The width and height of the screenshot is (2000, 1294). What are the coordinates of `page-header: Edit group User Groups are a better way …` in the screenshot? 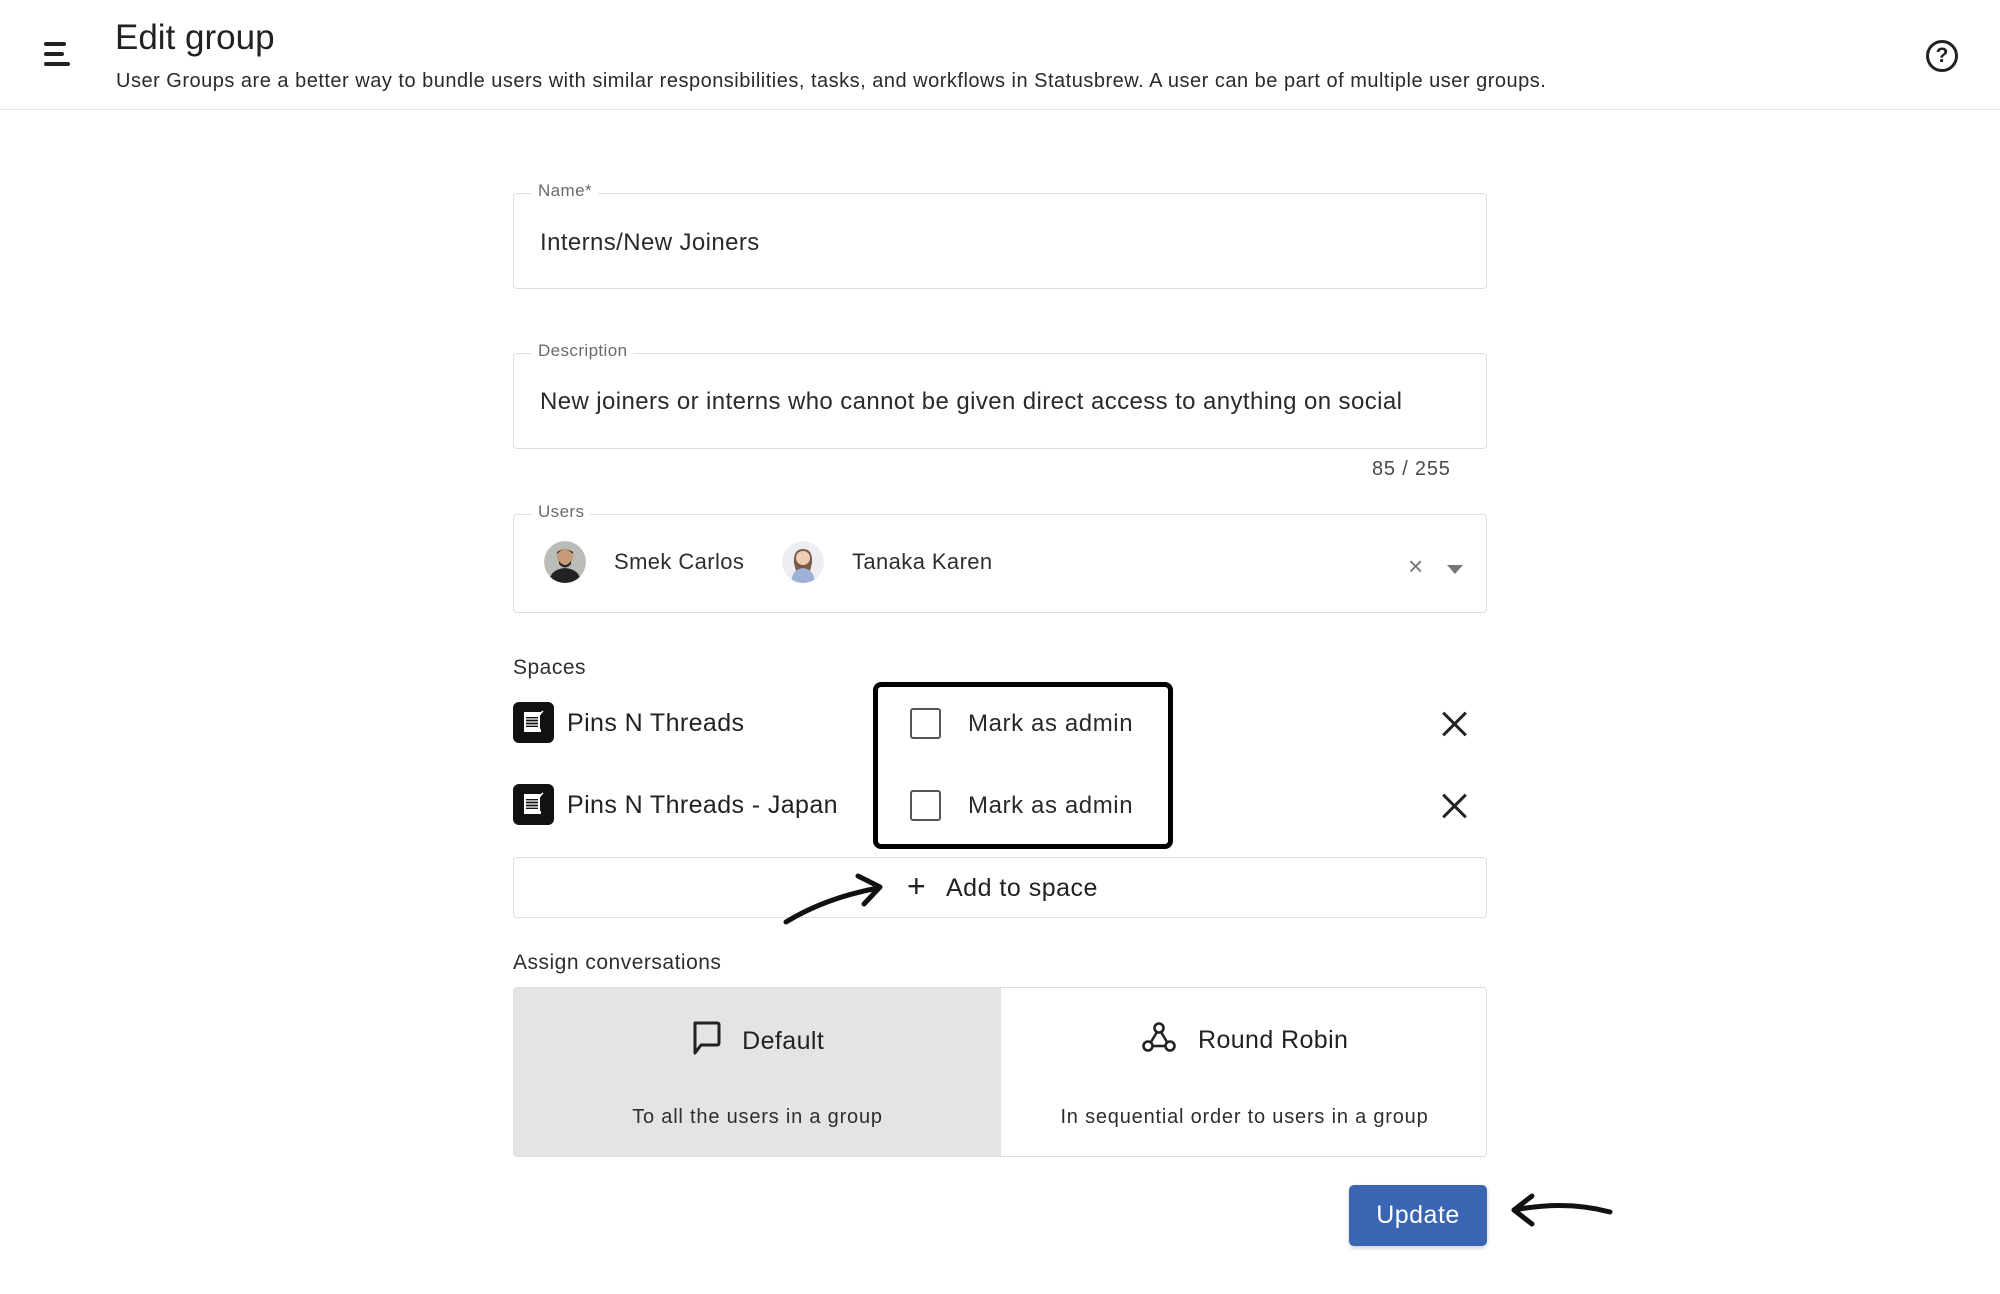 It's located at (1000, 55).